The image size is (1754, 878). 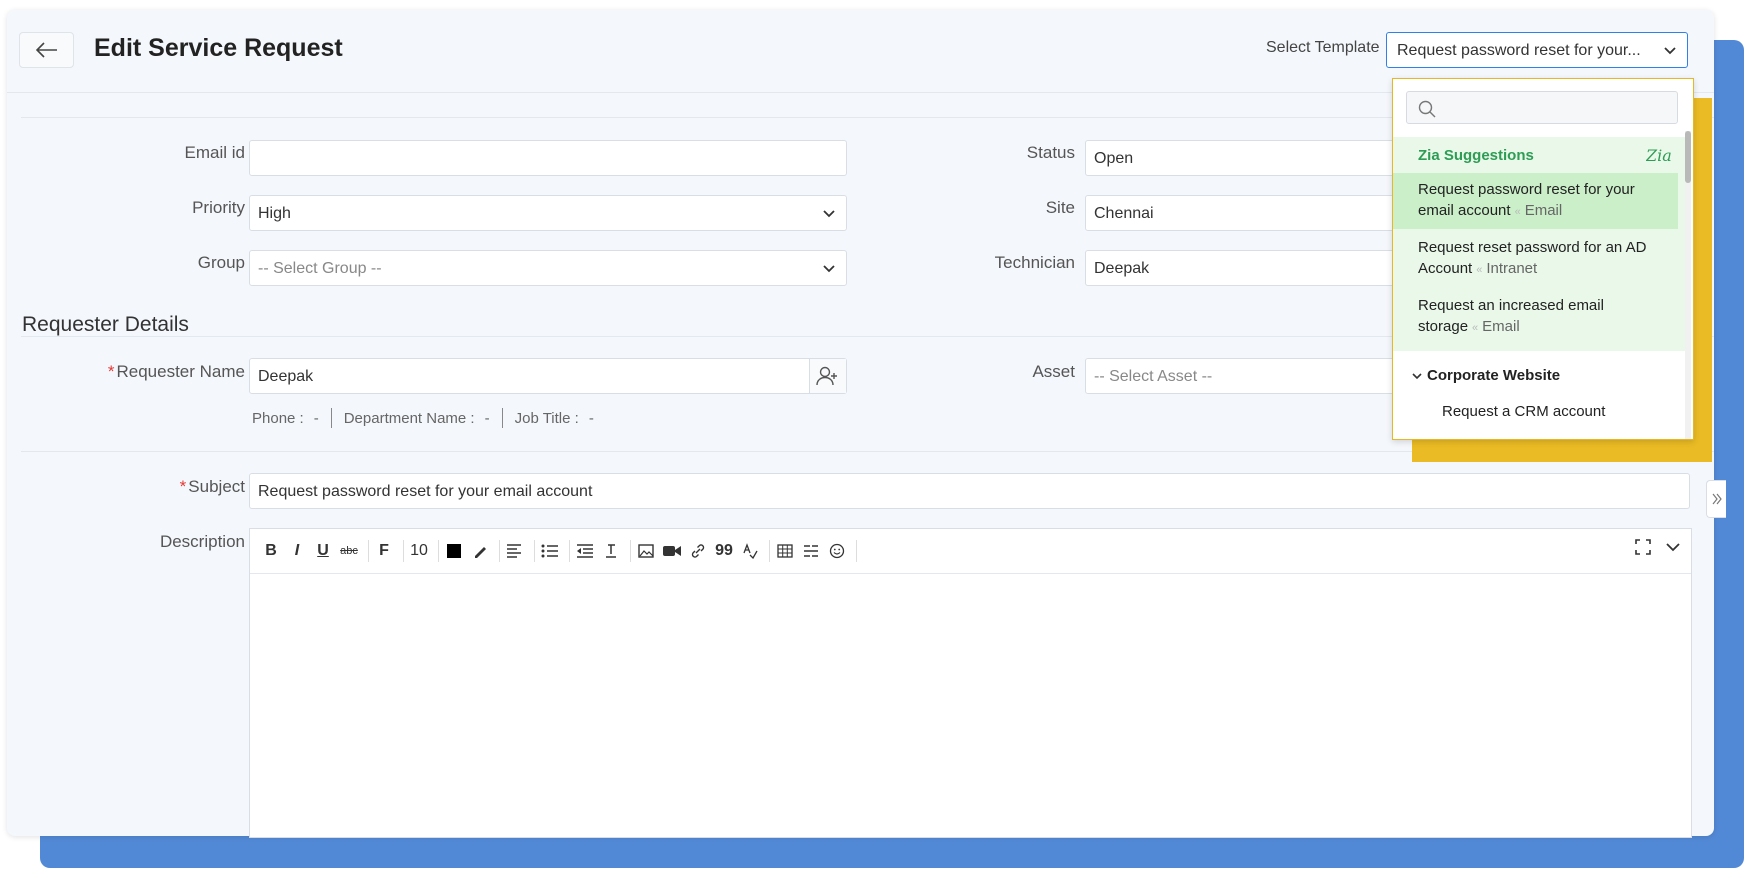 What do you see at coordinates (271, 551) in the screenshot?
I see `bold-button: B` at bounding box center [271, 551].